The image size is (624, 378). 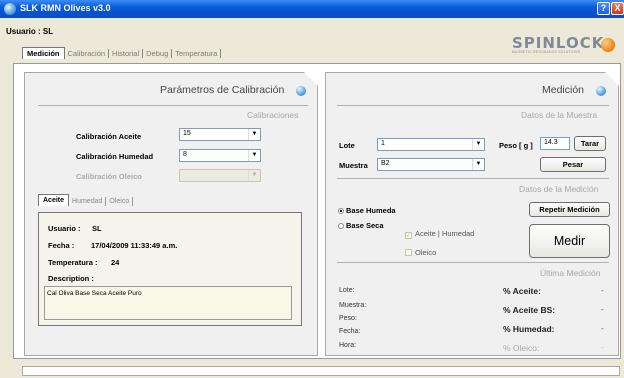 What do you see at coordinates (408, 235) in the screenshot?
I see `checkmark-icon: ✓` at bounding box center [408, 235].